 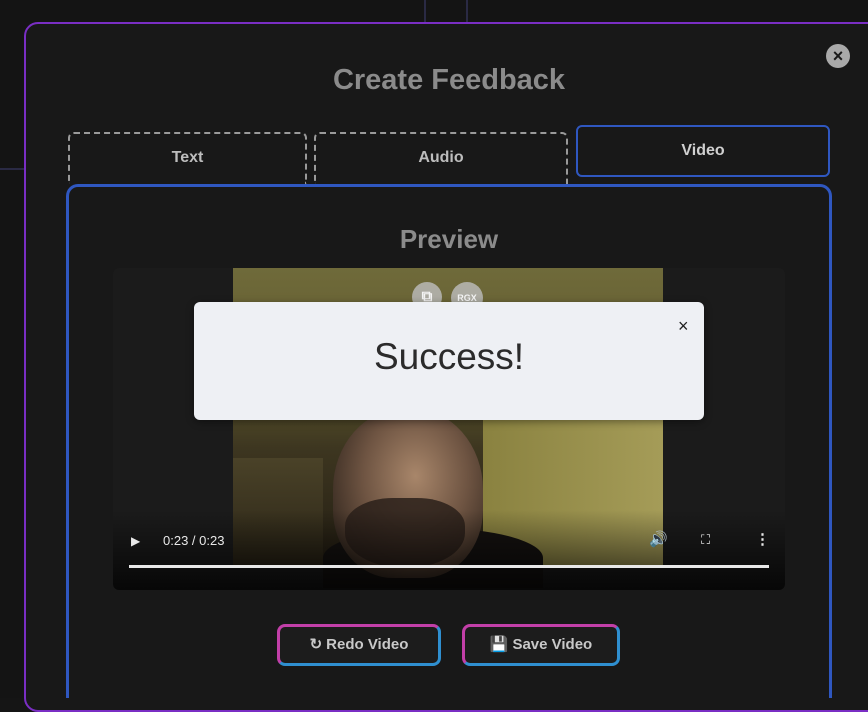 I want to click on preview-title: Preview, so click(x=449, y=239).